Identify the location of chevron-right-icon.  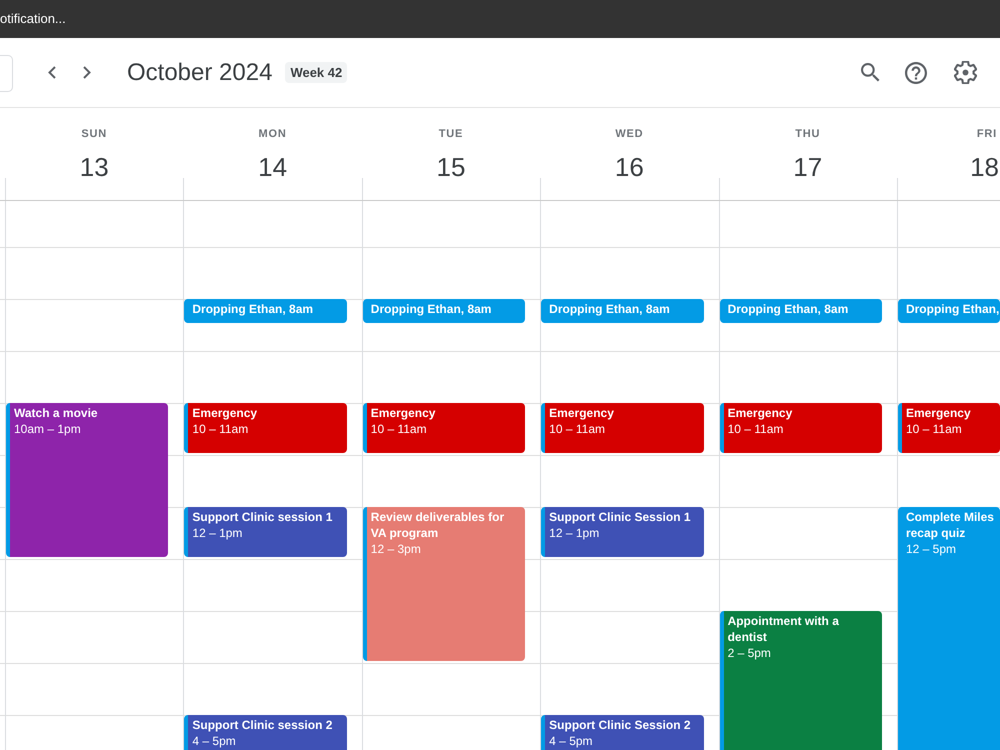
(87, 72).